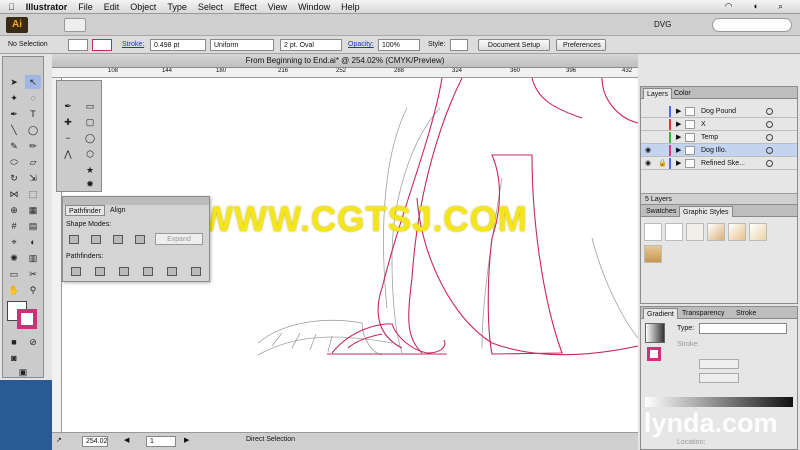 This screenshot has height=450, width=800. I want to click on expand-button: Expand, so click(179, 239).